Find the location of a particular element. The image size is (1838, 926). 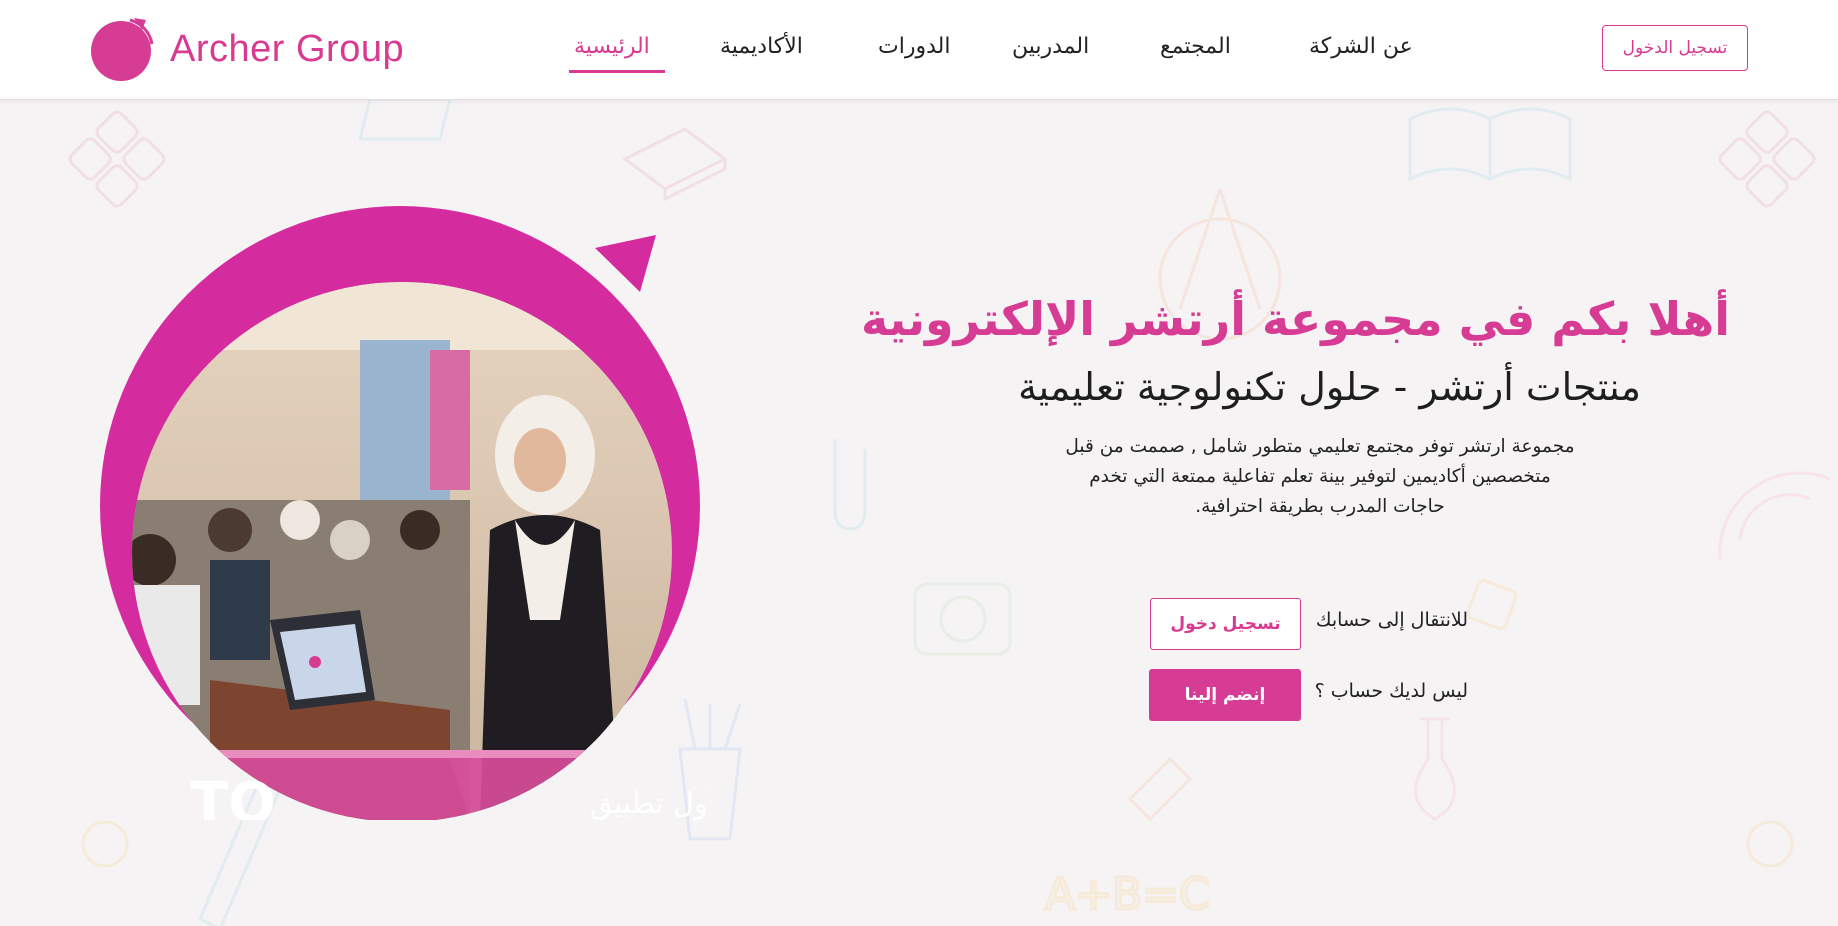

svg-text: A+B=C is located at coordinates (1127, 894).